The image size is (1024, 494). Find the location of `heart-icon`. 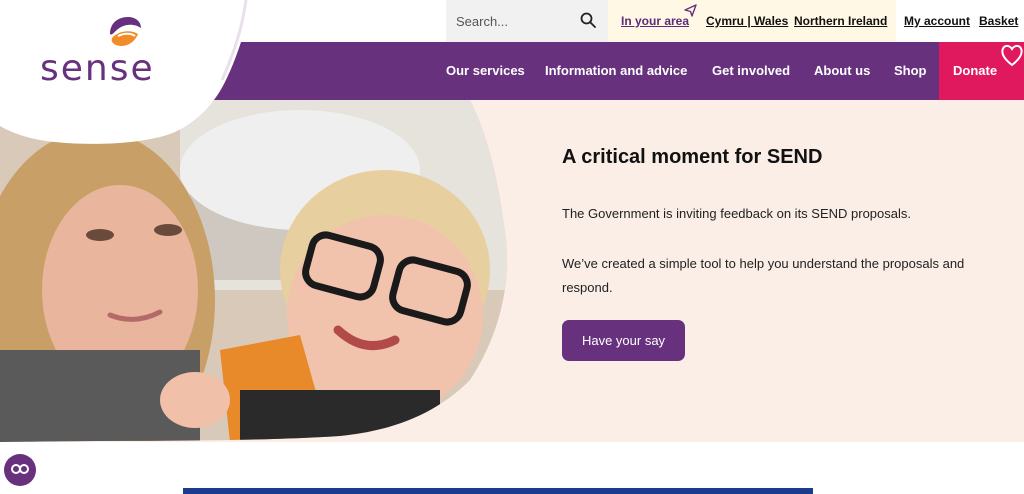

heart-icon is located at coordinates (1011, 57).